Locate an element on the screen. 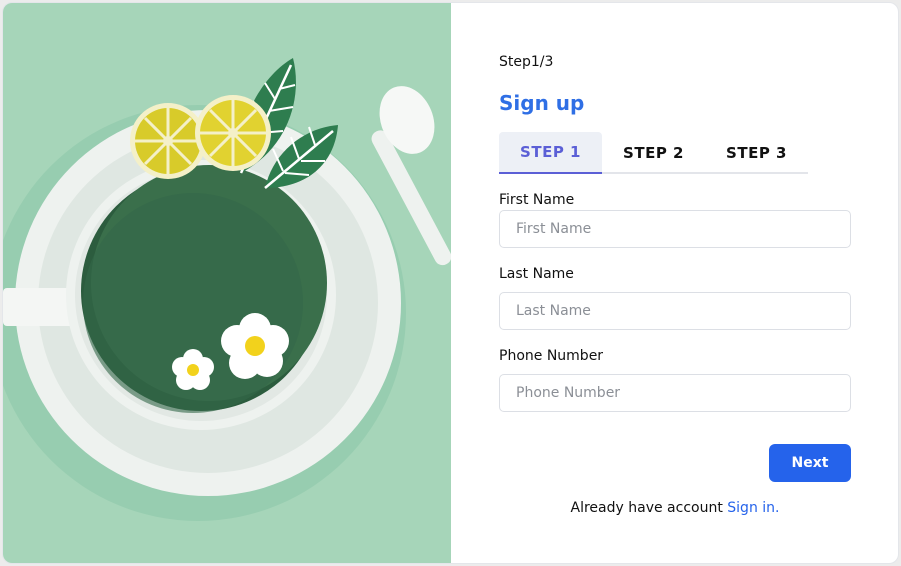  first-name-input is located at coordinates (675, 229).